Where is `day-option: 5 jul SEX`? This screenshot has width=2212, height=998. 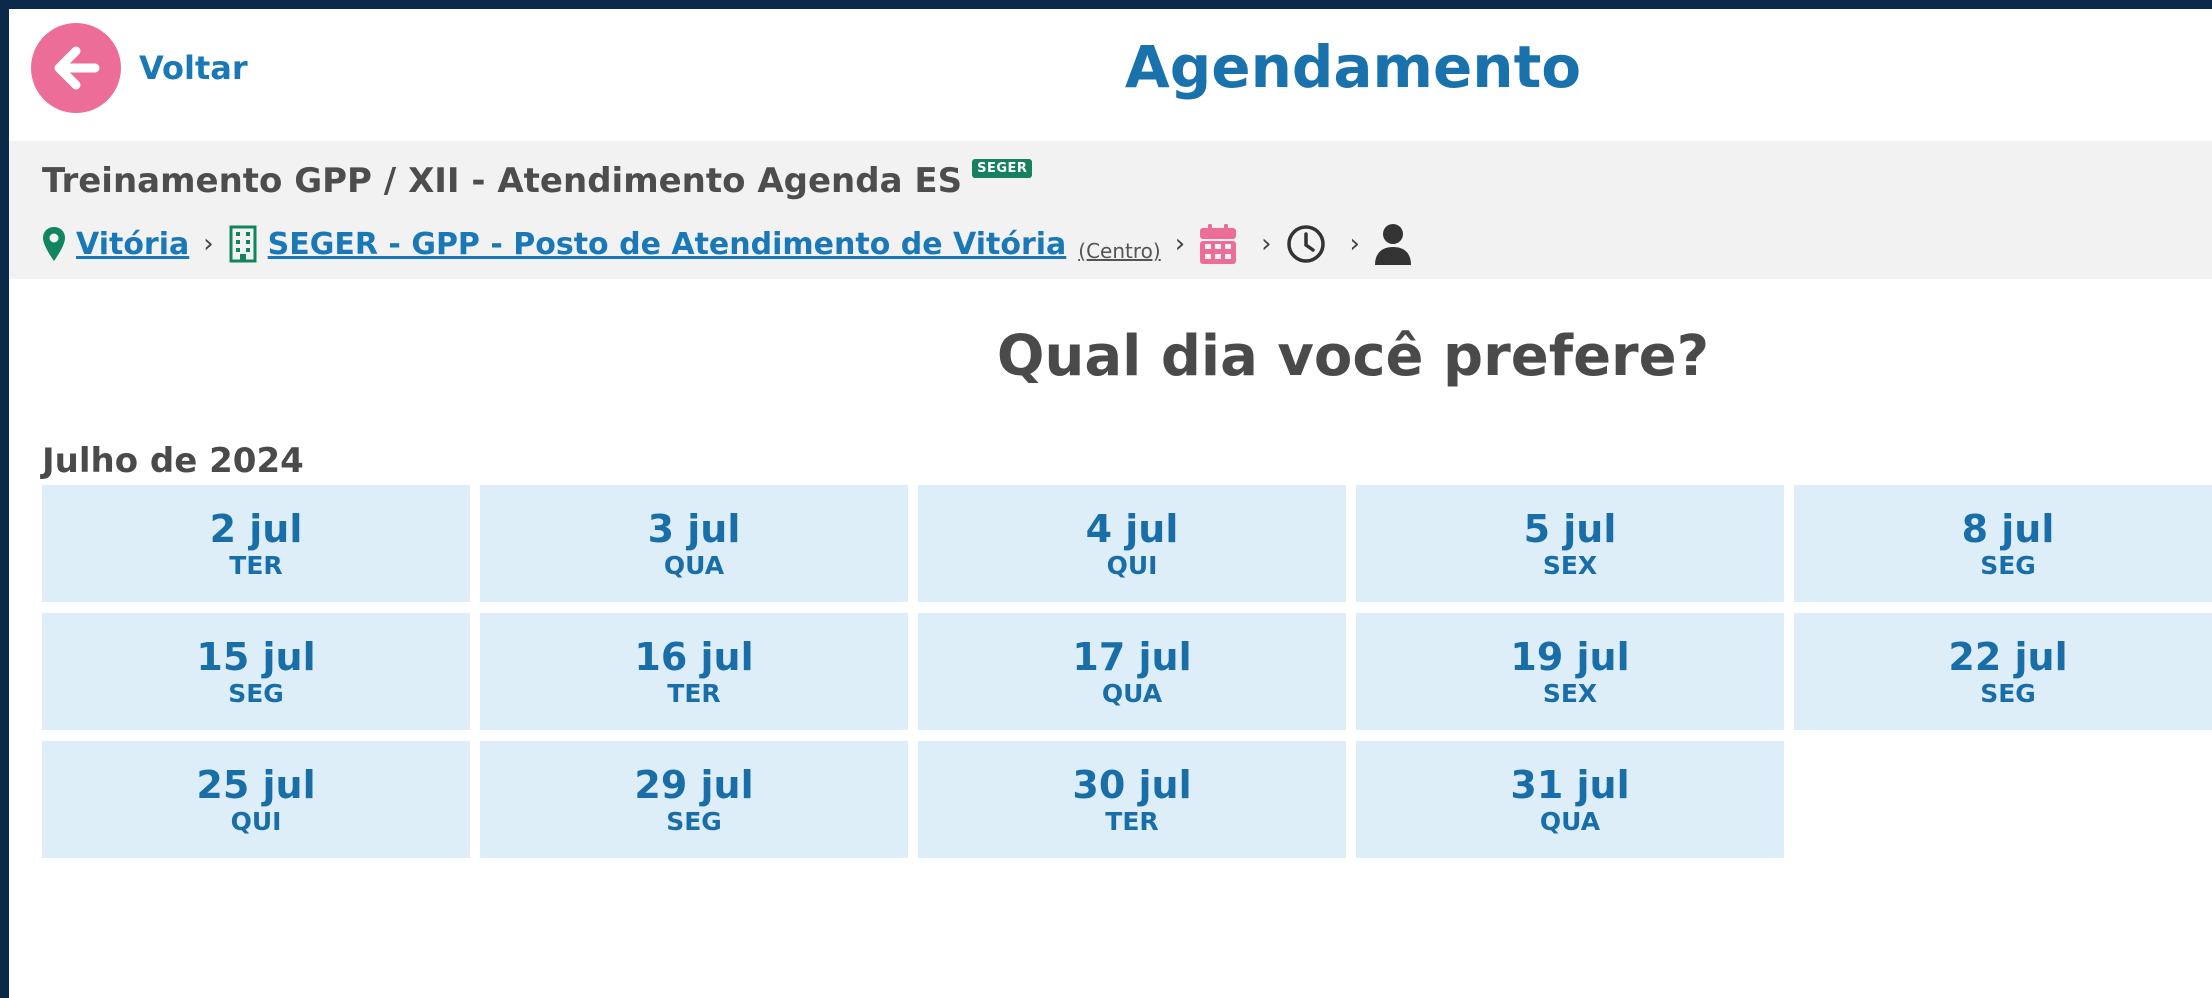 day-option: 5 jul SEX is located at coordinates (1570, 543).